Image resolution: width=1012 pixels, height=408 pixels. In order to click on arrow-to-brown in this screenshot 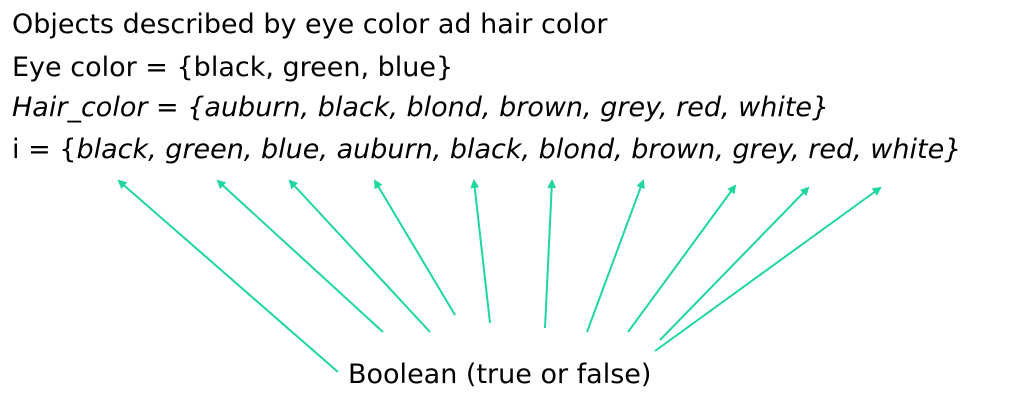, I will do `click(615, 256)`.